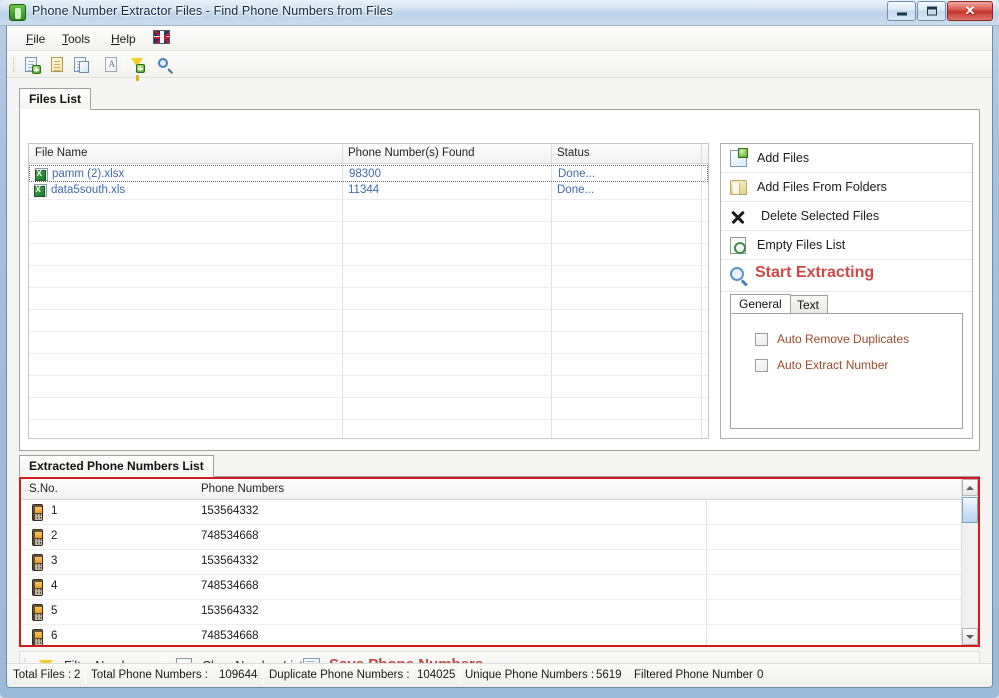 Image resolution: width=999 pixels, height=698 pixels. What do you see at coordinates (491, 612) in the screenshot?
I see `list-item: 5 153564332` at bounding box center [491, 612].